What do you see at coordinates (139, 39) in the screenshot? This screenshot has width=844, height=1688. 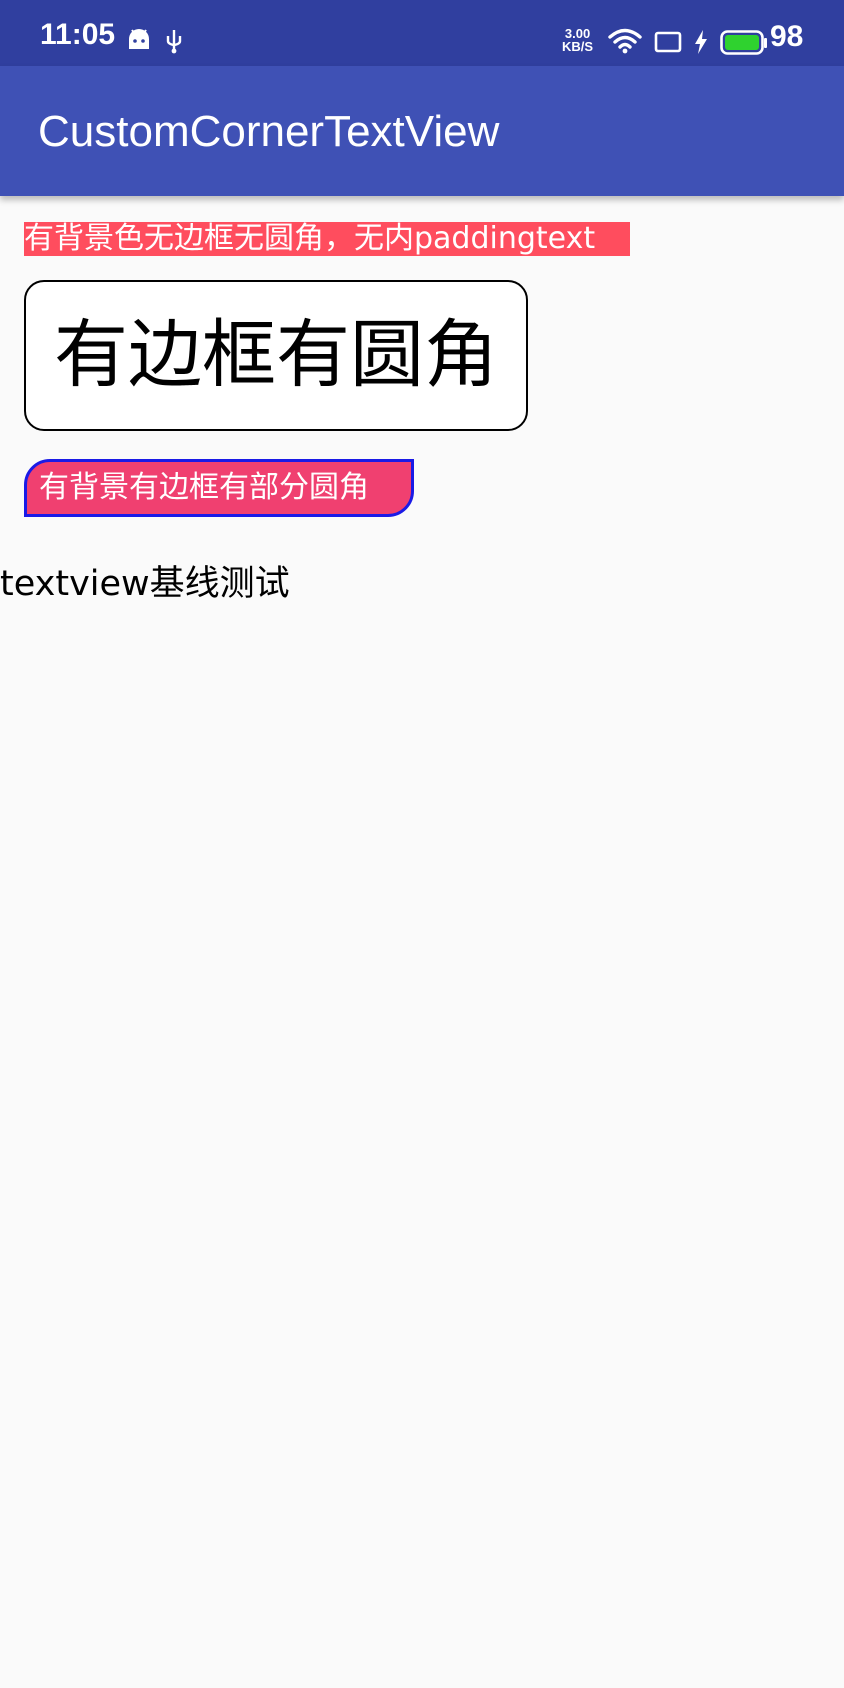 I see `android-icon` at bounding box center [139, 39].